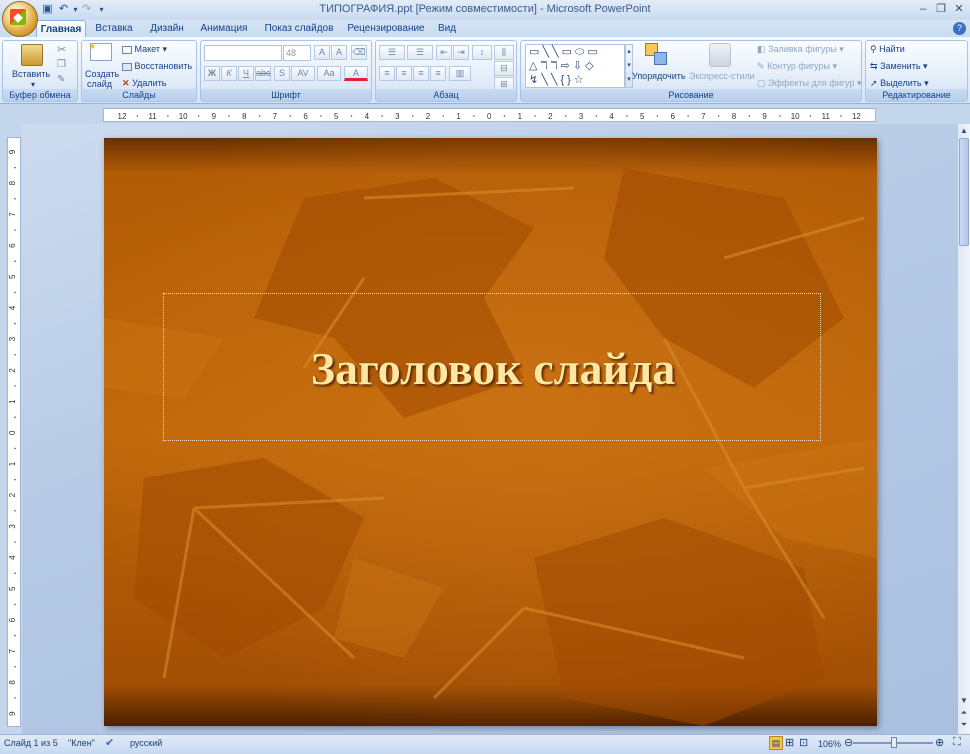  Describe the element at coordinates (144, 83) in the screenshot. I see `delete-slide-button: ✕ Удалить` at that location.